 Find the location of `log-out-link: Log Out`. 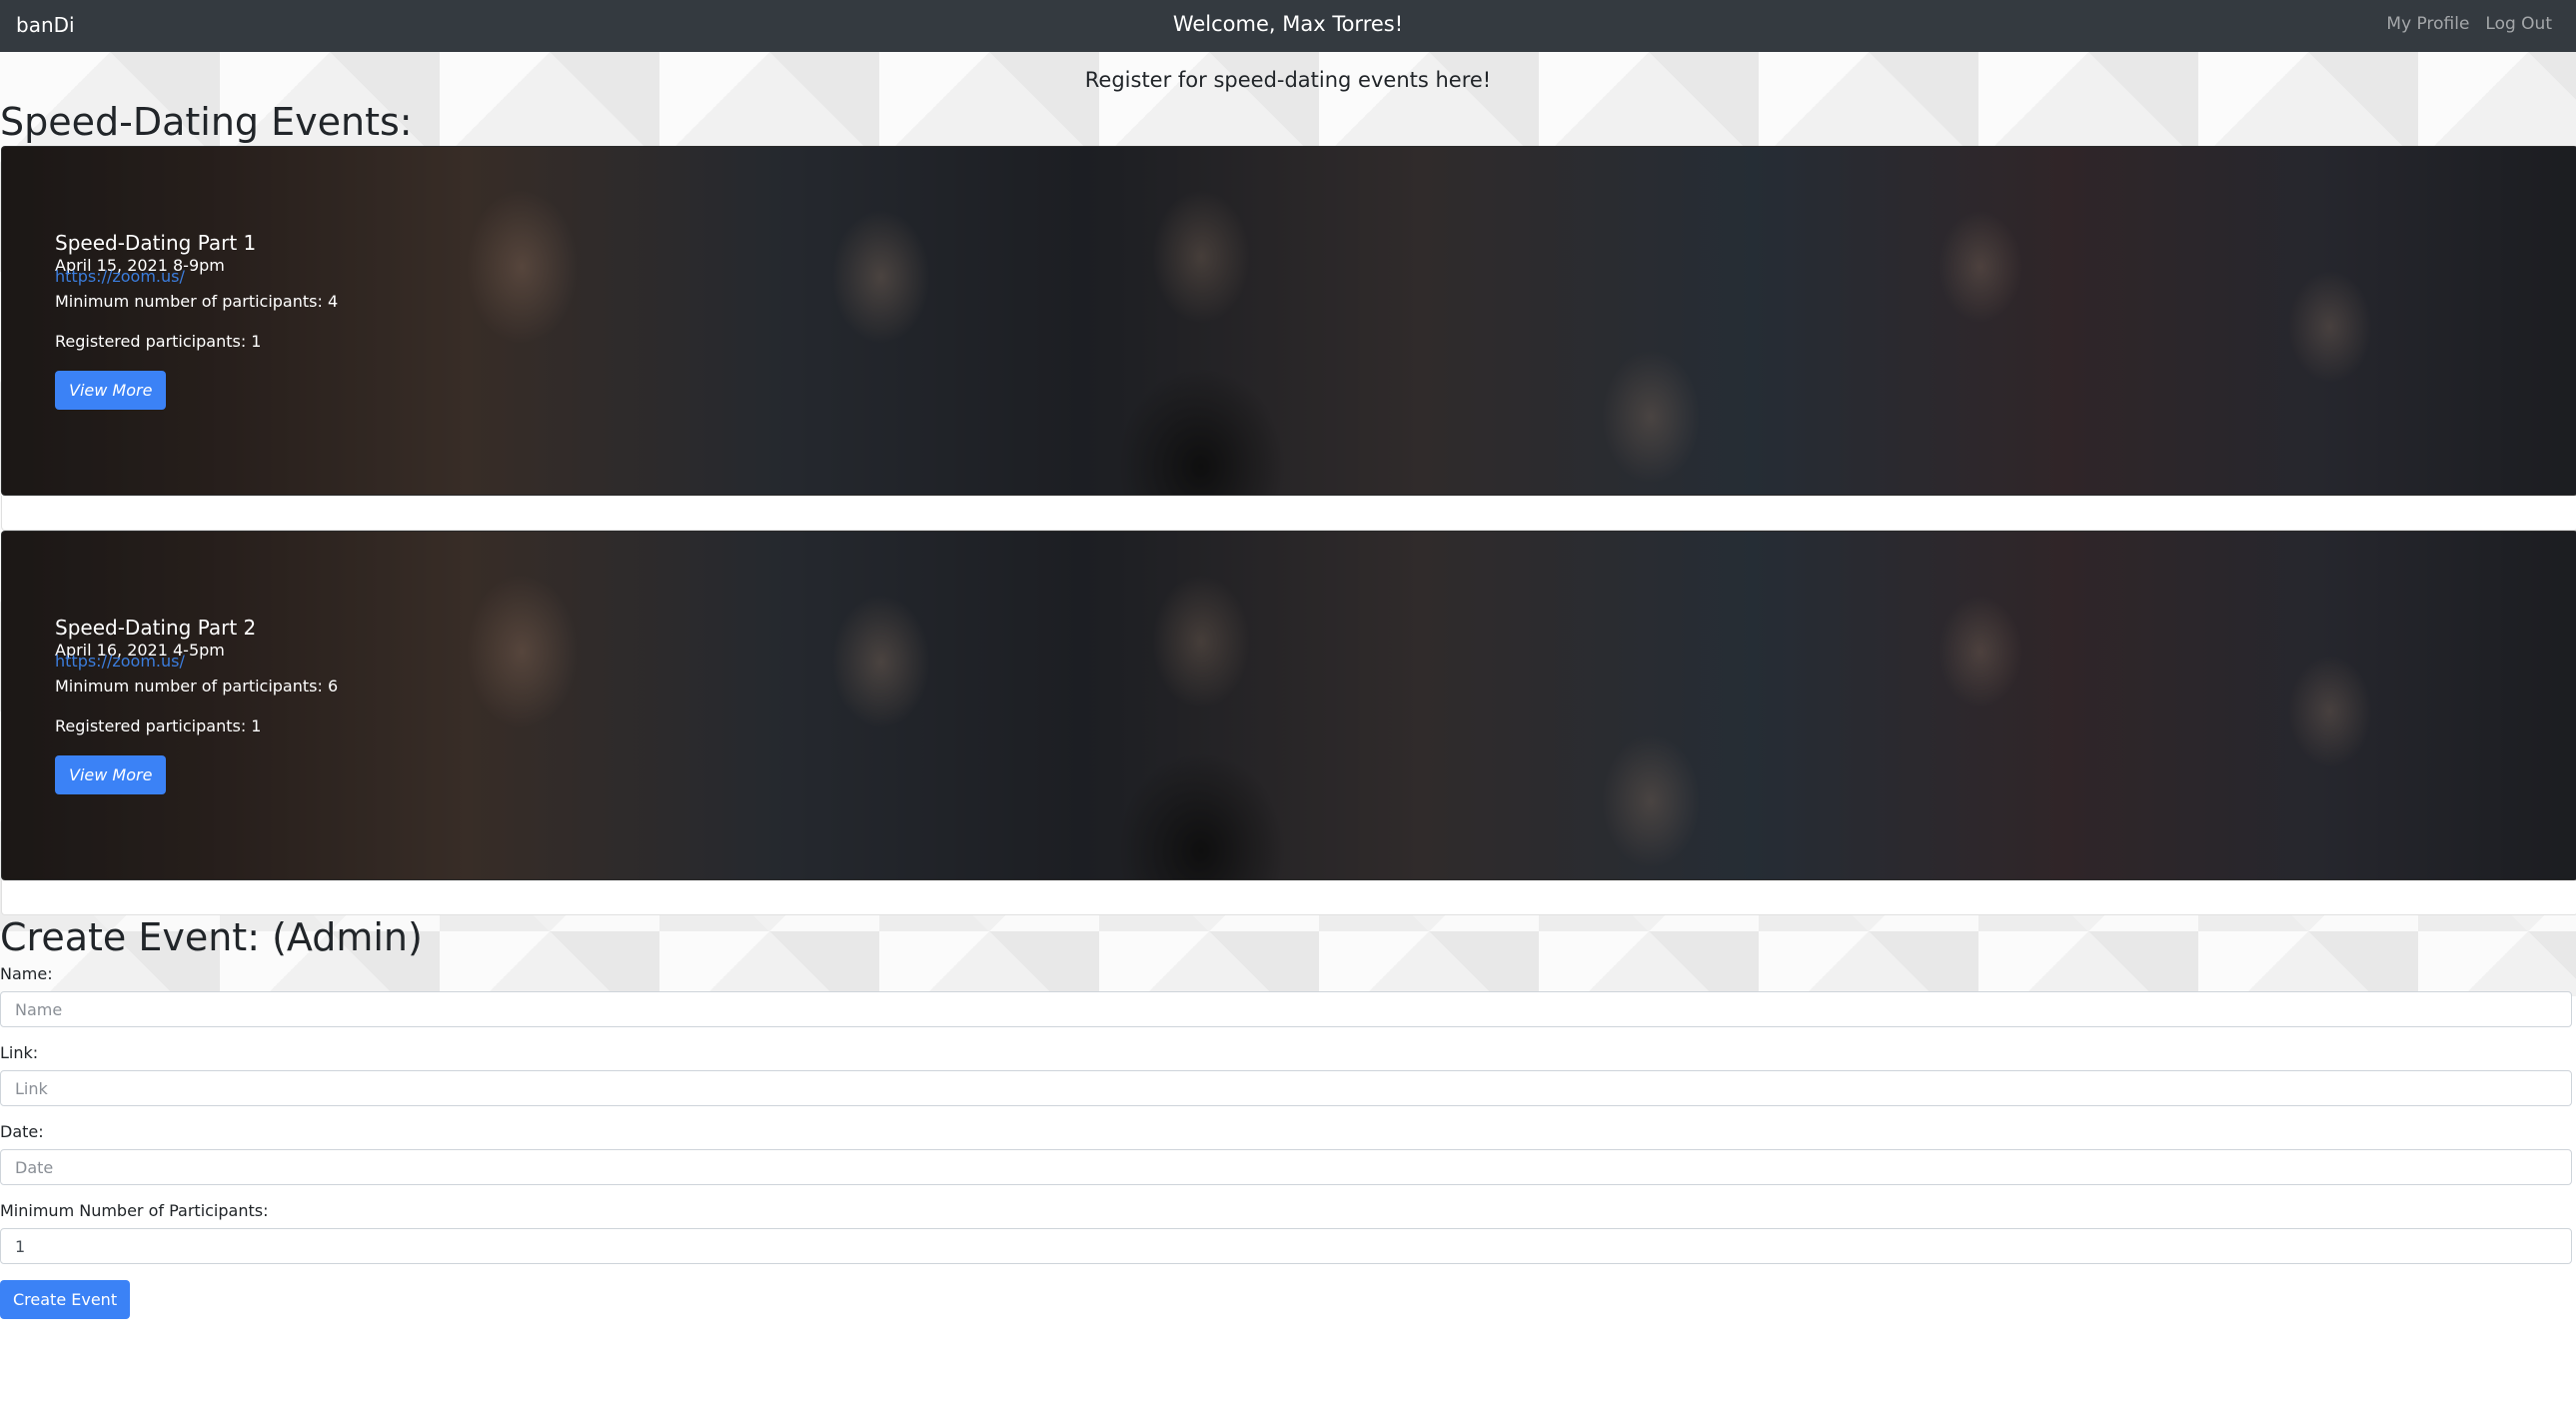

log-out-link: Log Out is located at coordinates (2518, 24).